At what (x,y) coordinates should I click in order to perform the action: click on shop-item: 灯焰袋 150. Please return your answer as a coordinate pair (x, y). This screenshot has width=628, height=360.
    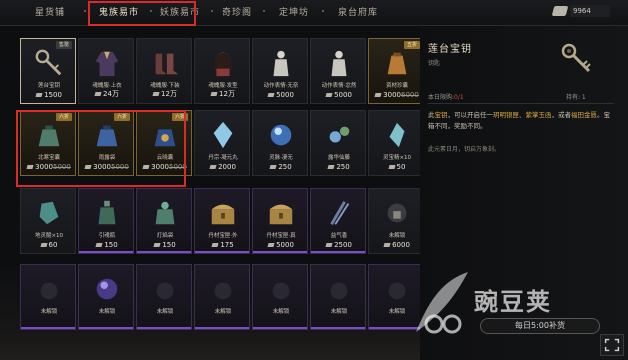
    Looking at the image, I should click on (164, 221).